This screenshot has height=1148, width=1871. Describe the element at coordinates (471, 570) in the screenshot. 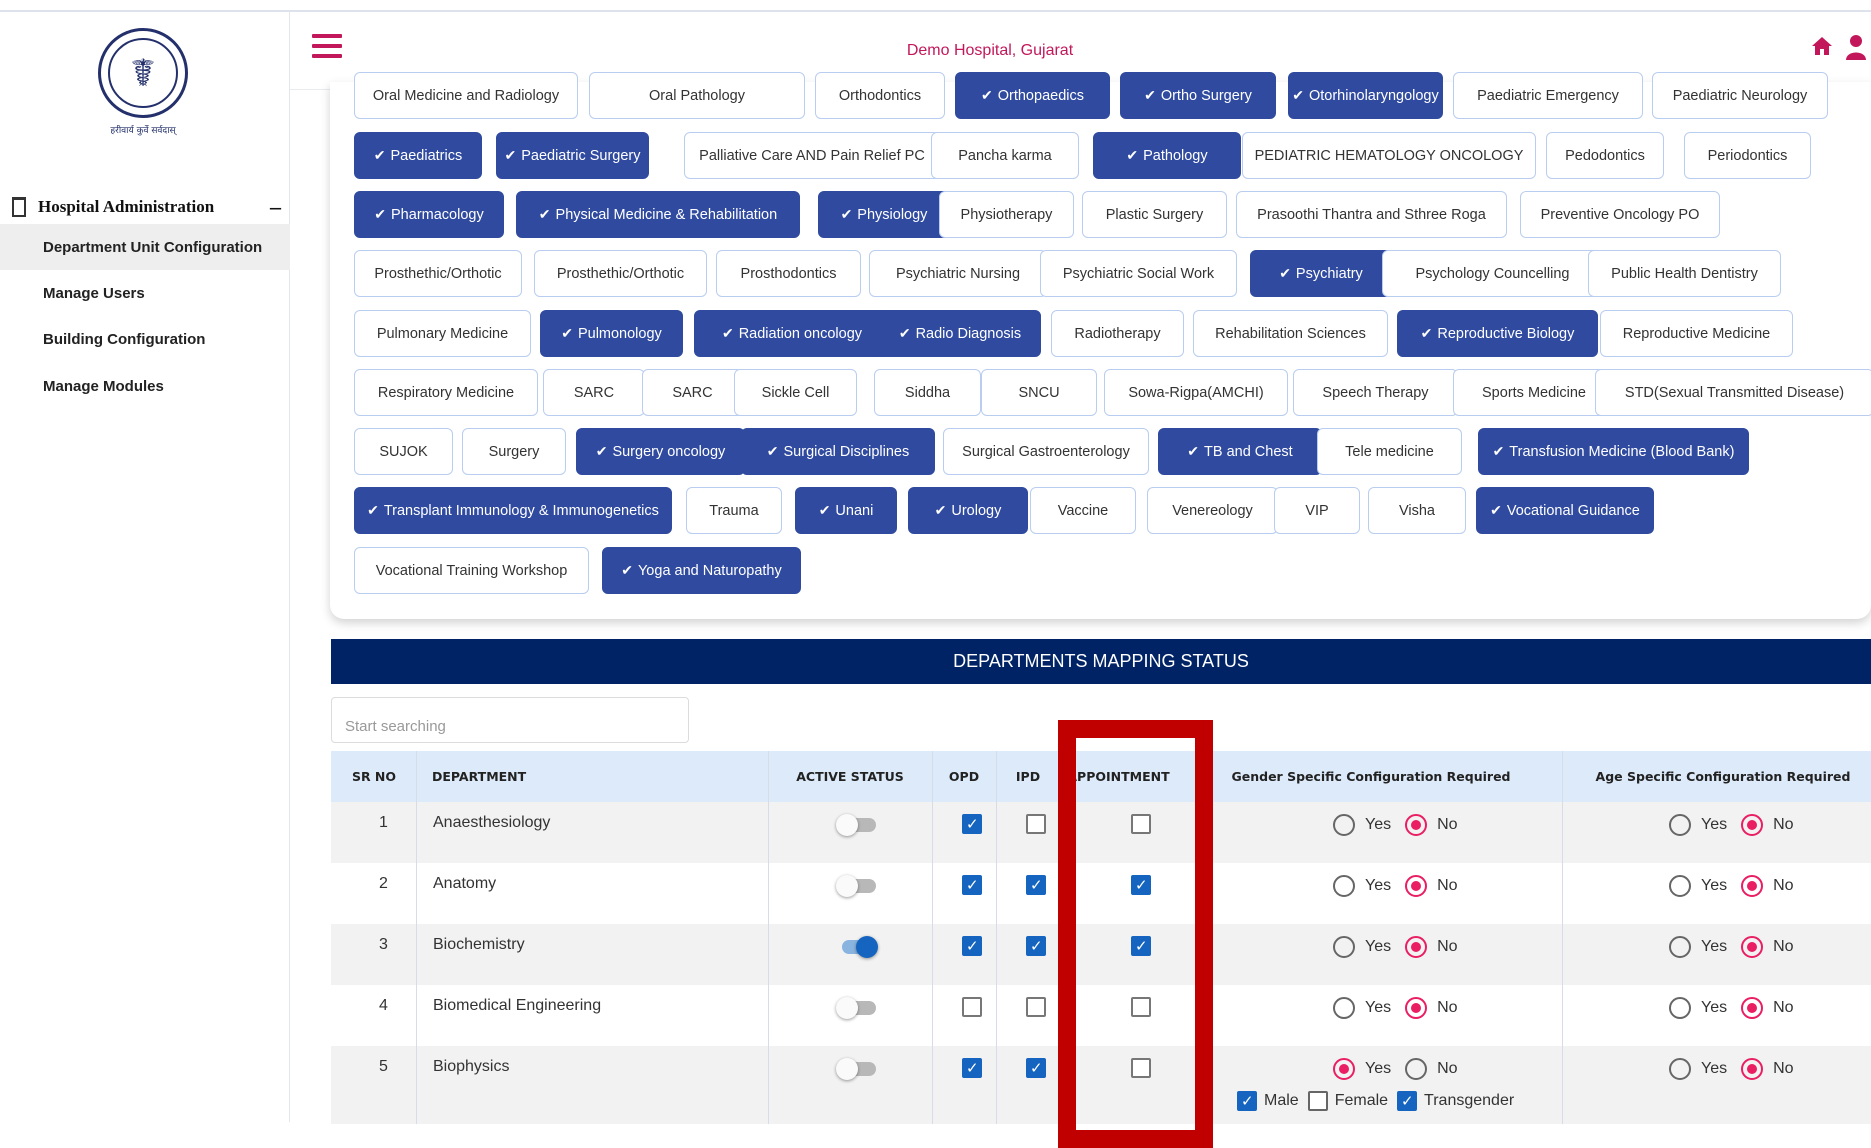

I see `department-chip: Vocational Training Workshop` at that location.